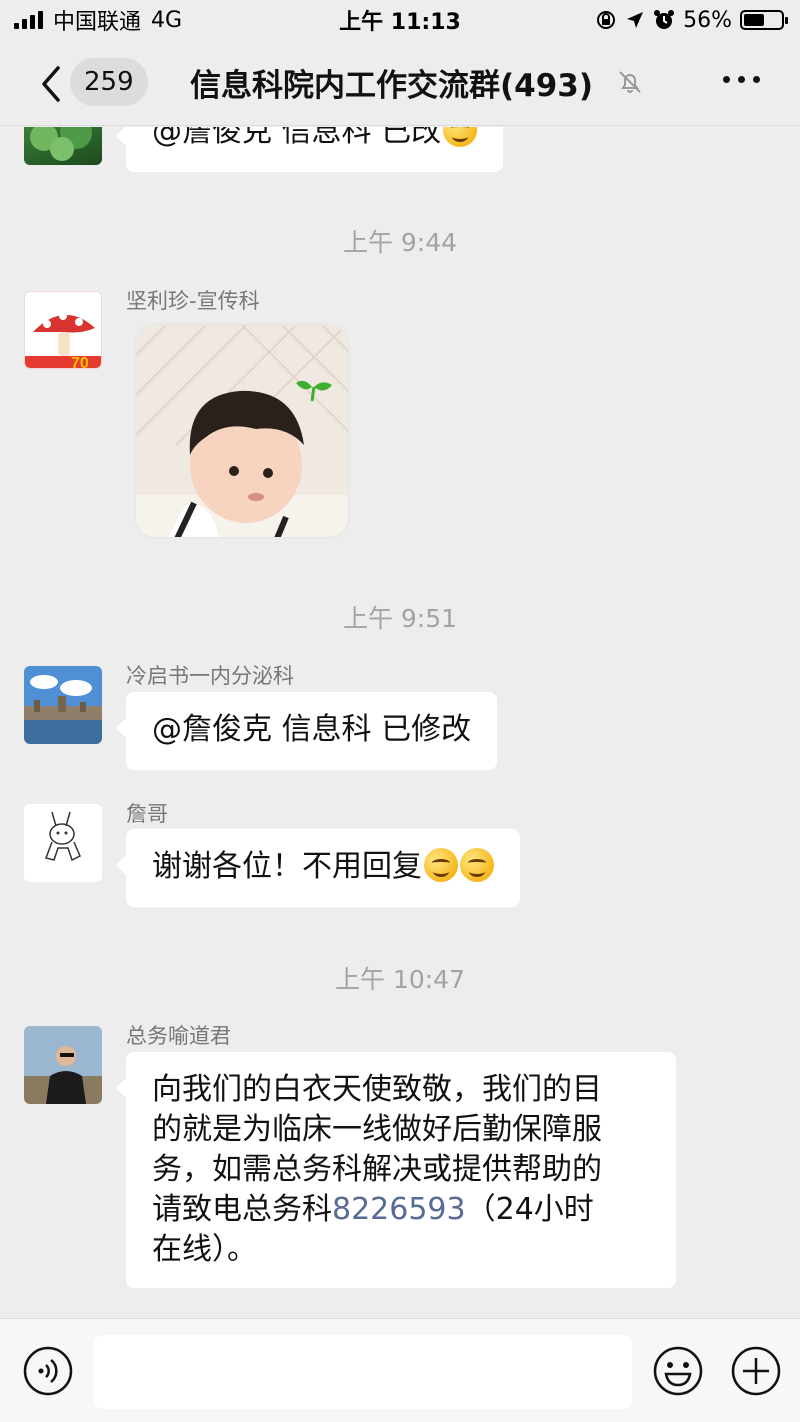 Image resolution: width=800 pixels, height=1422 pixels. What do you see at coordinates (312, 729) in the screenshot?
I see `message-text: @詹俊克 信息科 已修改` at bounding box center [312, 729].